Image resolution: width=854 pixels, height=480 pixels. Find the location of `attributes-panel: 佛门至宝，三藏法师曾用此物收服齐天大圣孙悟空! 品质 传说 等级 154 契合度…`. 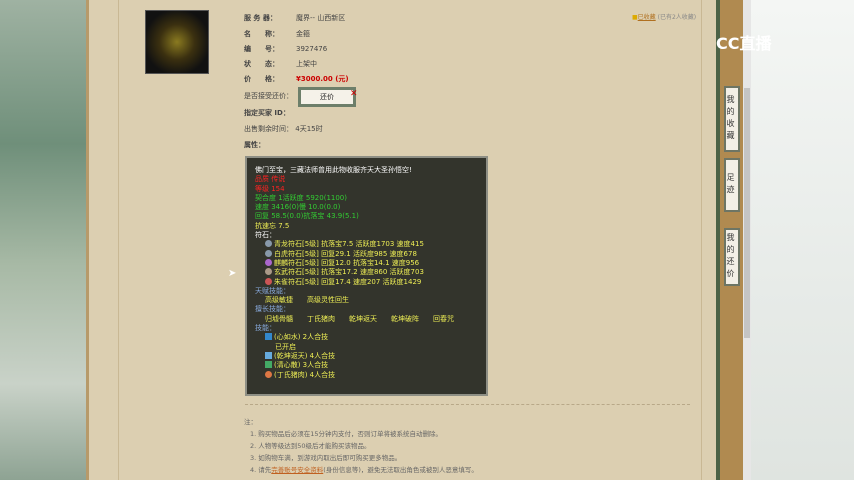

attributes-panel: 佛门至宝，三藏法师曾用此物收服齐天大圣孙悟空! 品质 传说 等级 154 契合度… is located at coordinates (366, 276).